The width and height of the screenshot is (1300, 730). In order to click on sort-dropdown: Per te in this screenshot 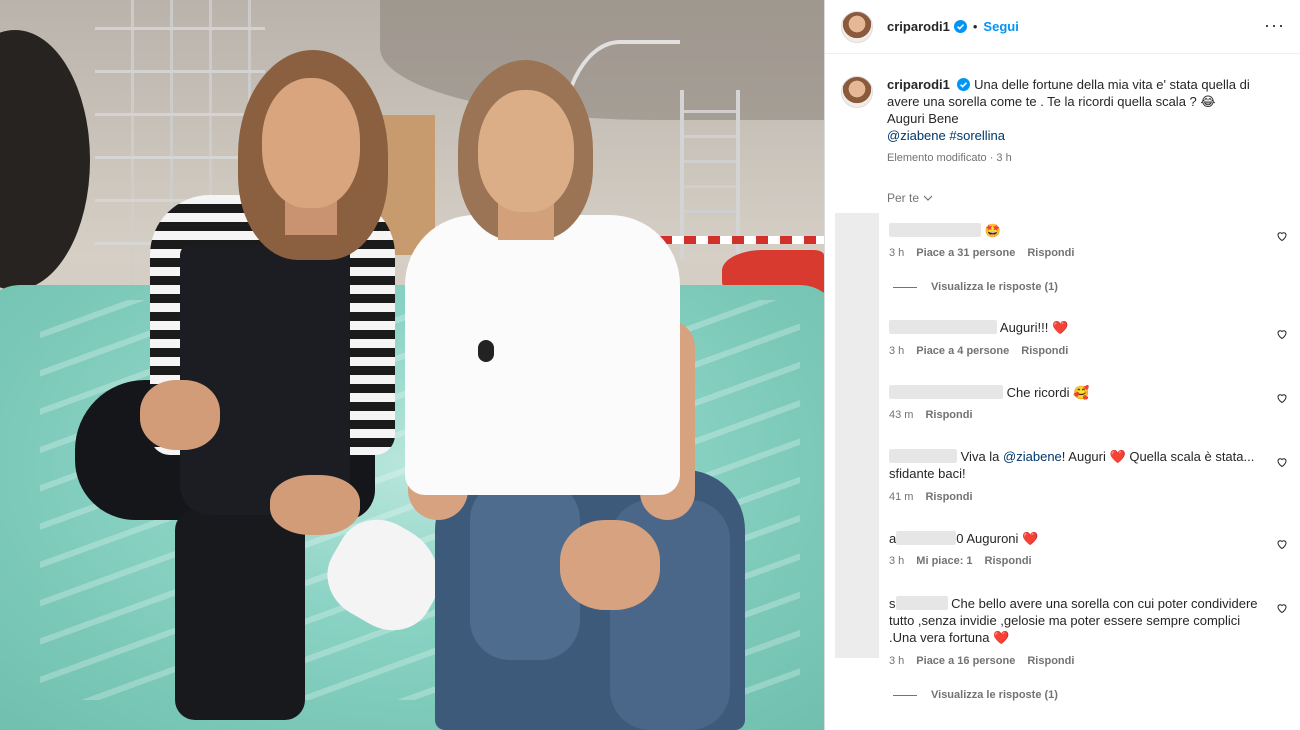, I will do `click(910, 198)`.